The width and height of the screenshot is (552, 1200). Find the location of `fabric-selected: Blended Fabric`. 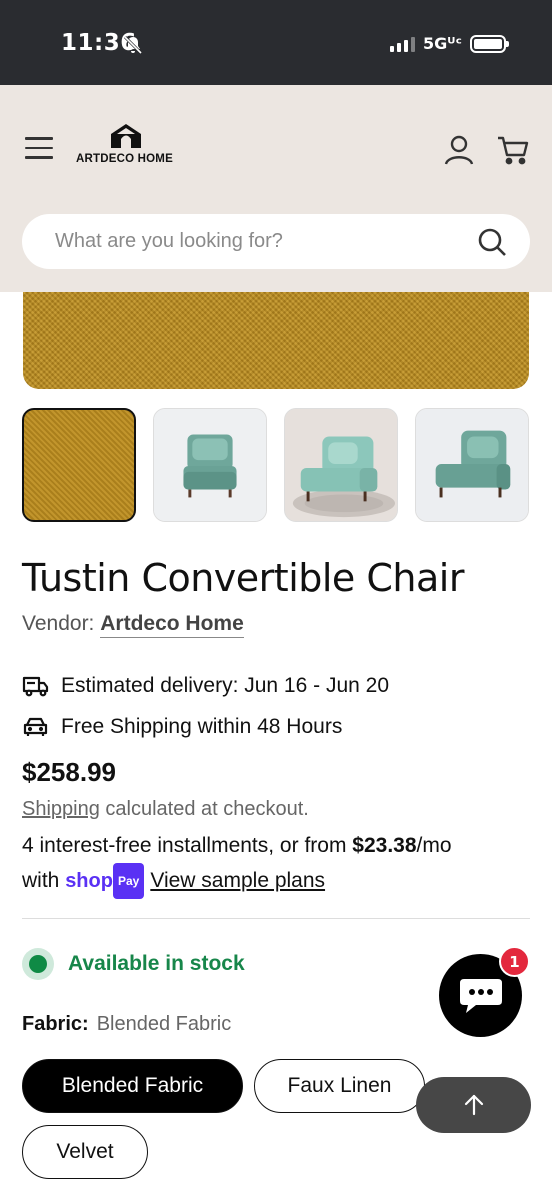

fabric-selected: Blended Fabric is located at coordinates (164, 1024).